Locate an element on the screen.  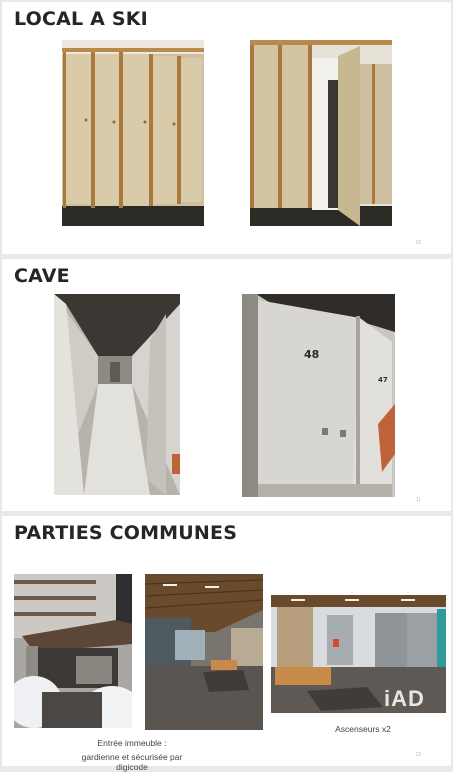
page-number: 12 is located at coordinates (418, 755).